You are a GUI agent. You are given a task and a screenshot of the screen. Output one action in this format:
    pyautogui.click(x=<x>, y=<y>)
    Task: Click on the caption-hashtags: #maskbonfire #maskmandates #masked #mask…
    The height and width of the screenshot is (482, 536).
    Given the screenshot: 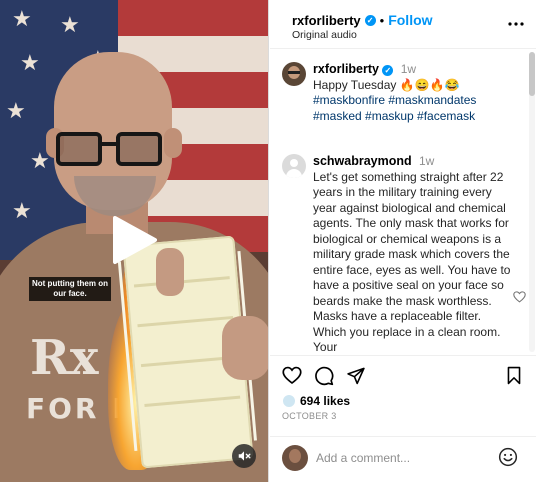 What is the action you would take?
    pyautogui.click(x=413, y=108)
    